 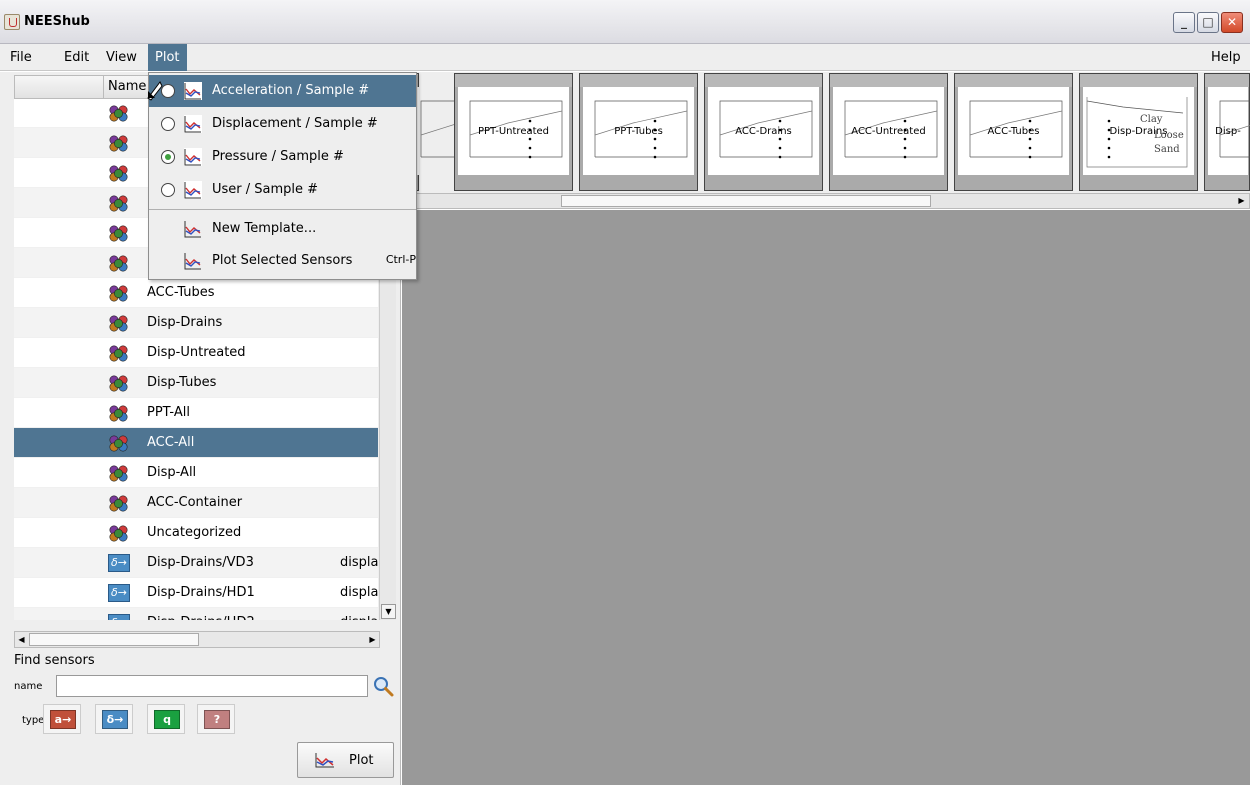 I want to click on table-row: δ→ Disp-Drains/HD2 displa, so click(x=196, y=614).